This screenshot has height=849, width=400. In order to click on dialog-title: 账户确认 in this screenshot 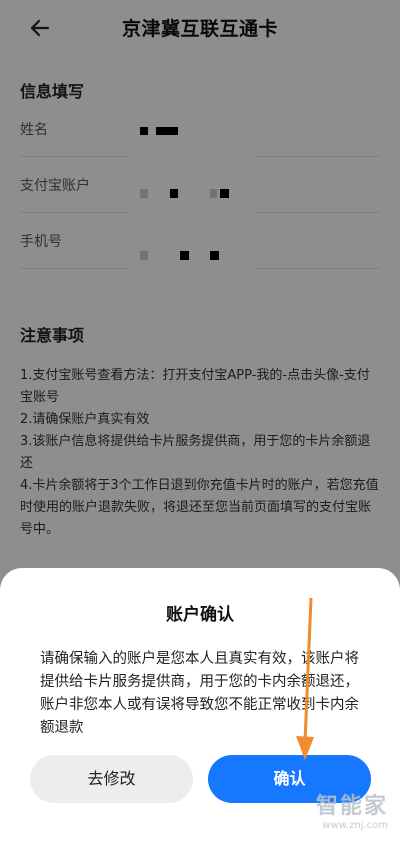, I will do `click(200, 615)`.